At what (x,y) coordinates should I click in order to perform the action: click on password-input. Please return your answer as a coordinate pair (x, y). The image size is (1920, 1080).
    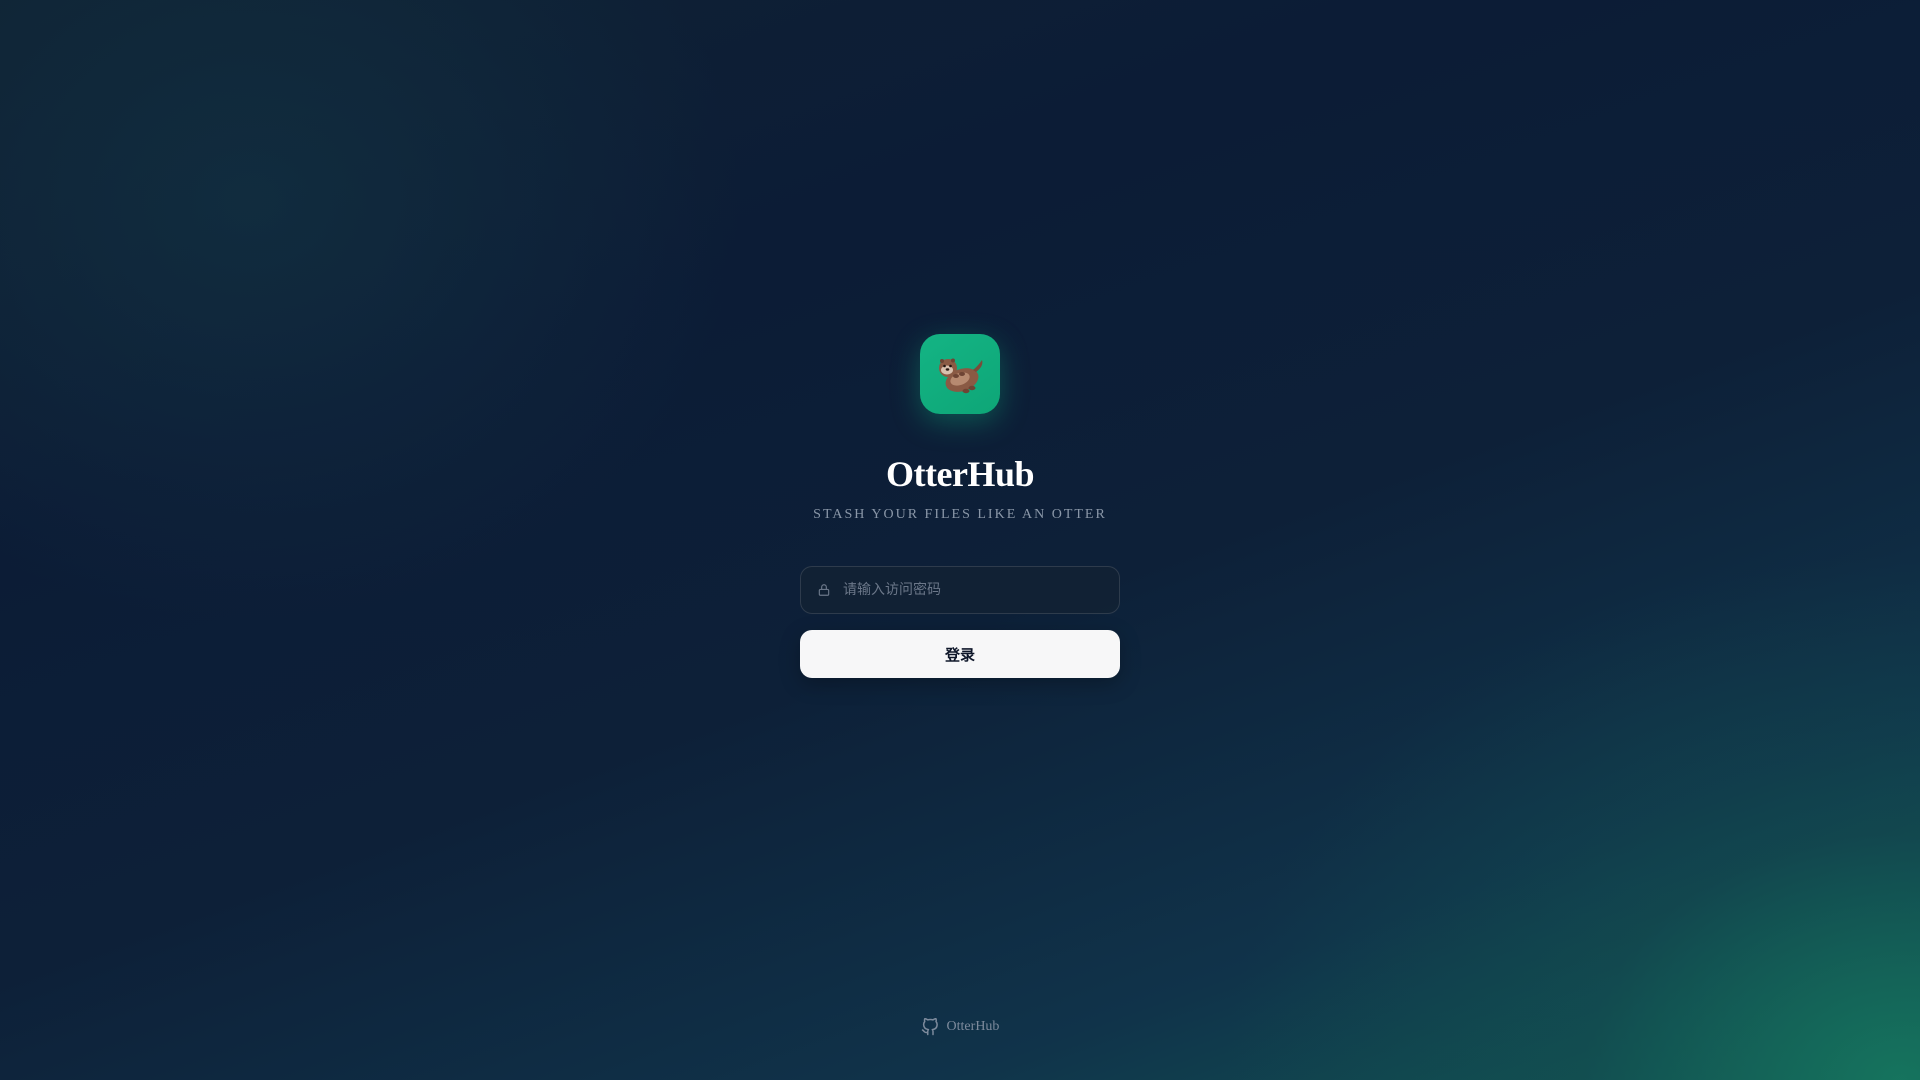
    Looking at the image, I should click on (980, 590).